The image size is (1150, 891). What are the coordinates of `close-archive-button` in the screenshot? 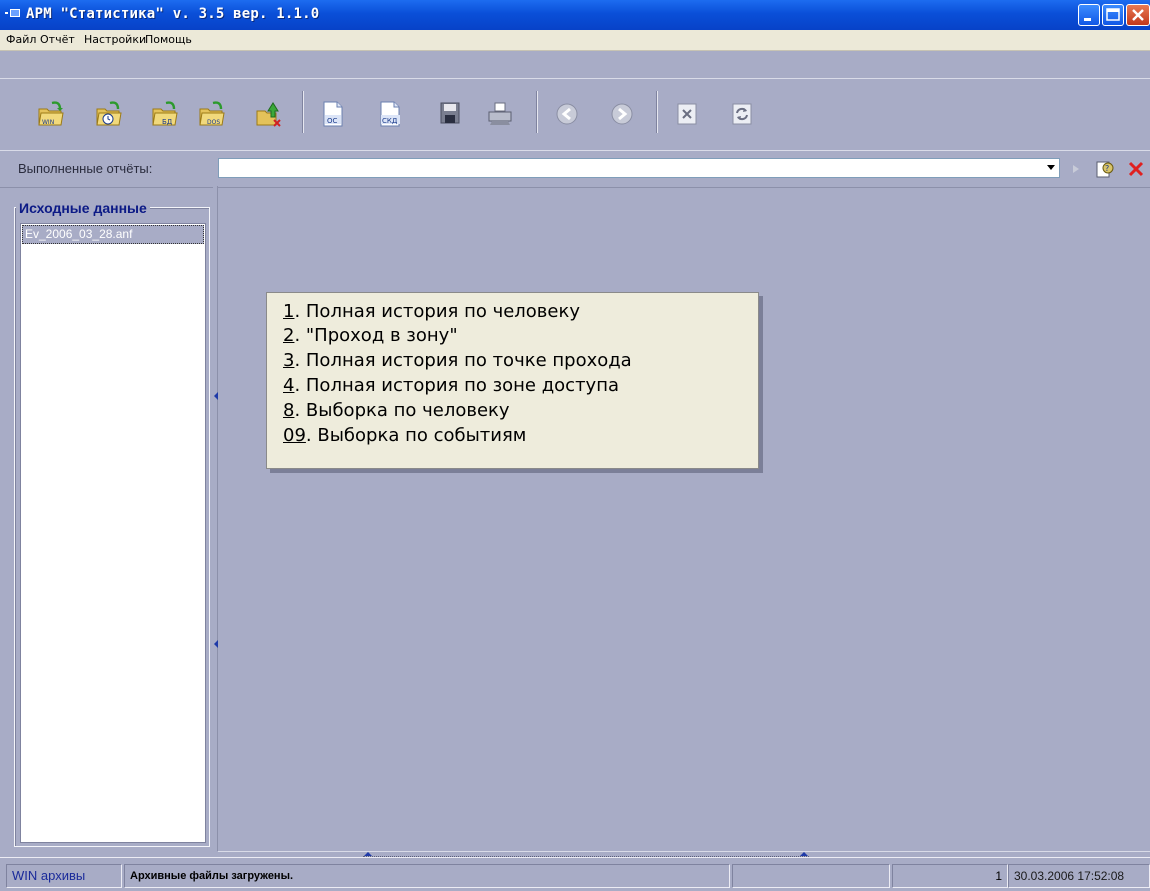 It's located at (269, 114).